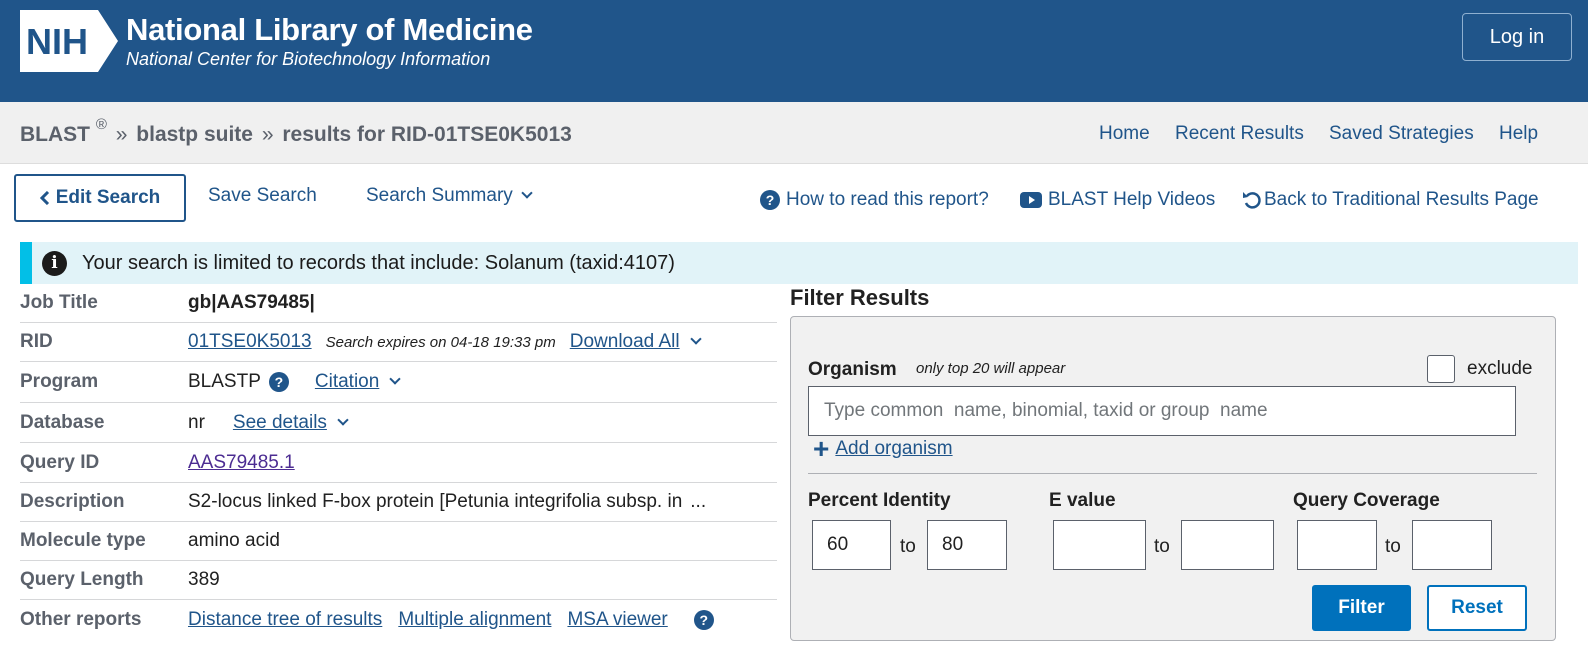 This screenshot has width=1588, height=658. I want to click on query-id-row: Query ID AAS79485.1, so click(398, 463).